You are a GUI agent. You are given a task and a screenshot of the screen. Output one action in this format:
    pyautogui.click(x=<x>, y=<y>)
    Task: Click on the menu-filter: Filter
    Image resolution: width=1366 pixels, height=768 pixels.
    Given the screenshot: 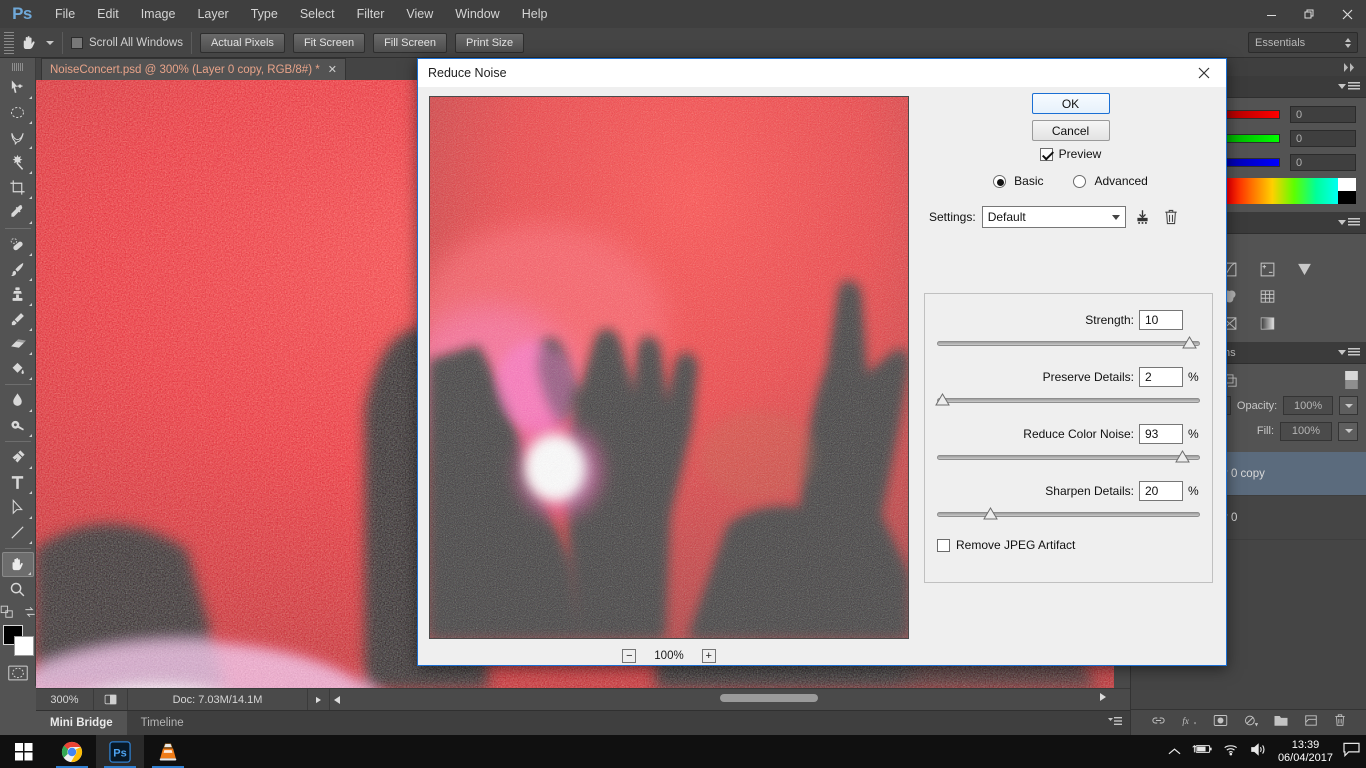 What is the action you would take?
    pyautogui.click(x=371, y=14)
    